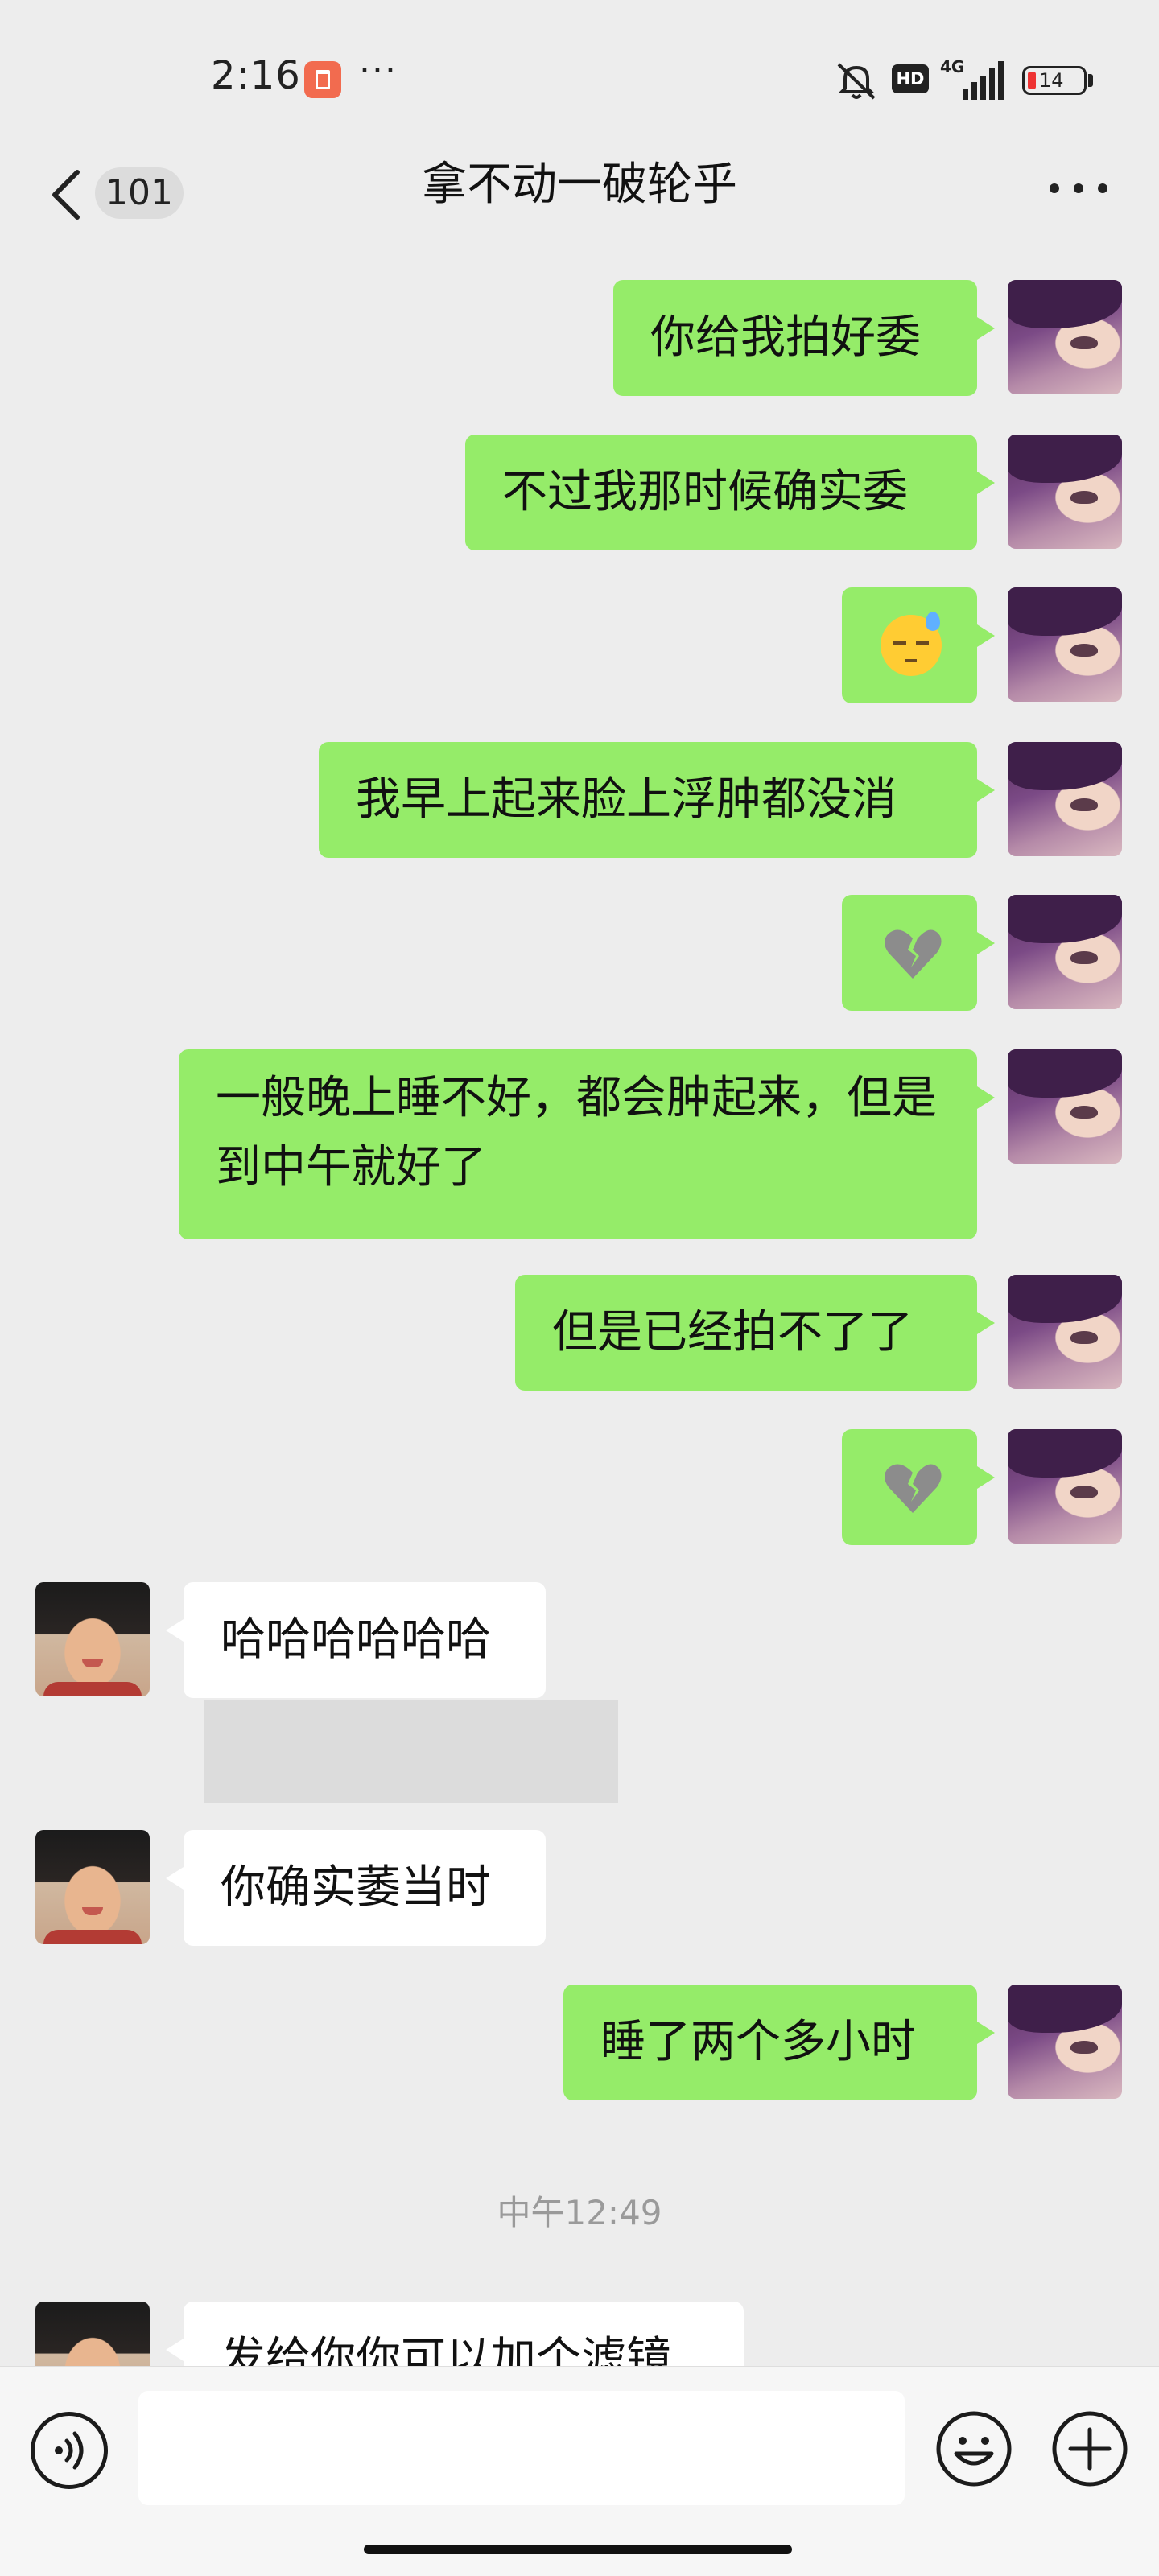 This screenshot has height=2576, width=1159. What do you see at coordinates (322, 79) in the screenshot?
I see `notification-app-icon` at bounding box center [322, 79].